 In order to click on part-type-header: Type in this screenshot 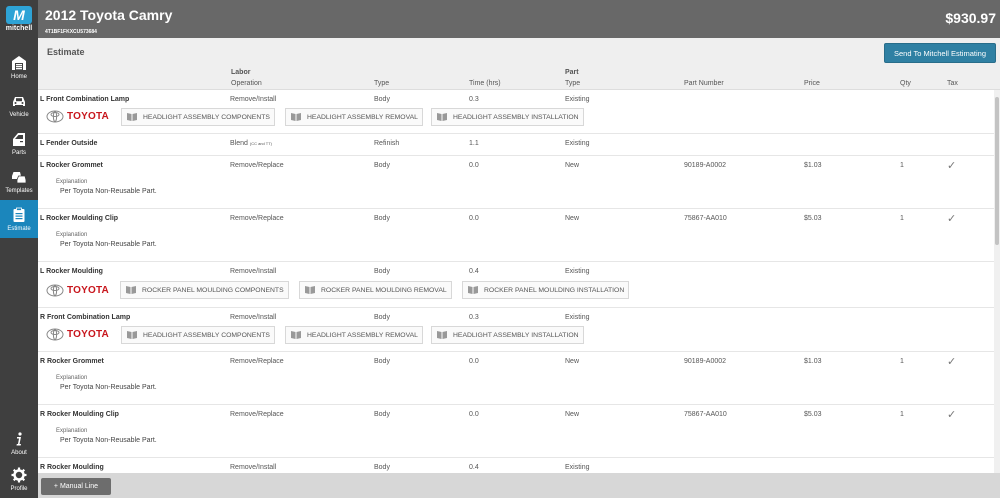, I will do `click(573, 83)`.